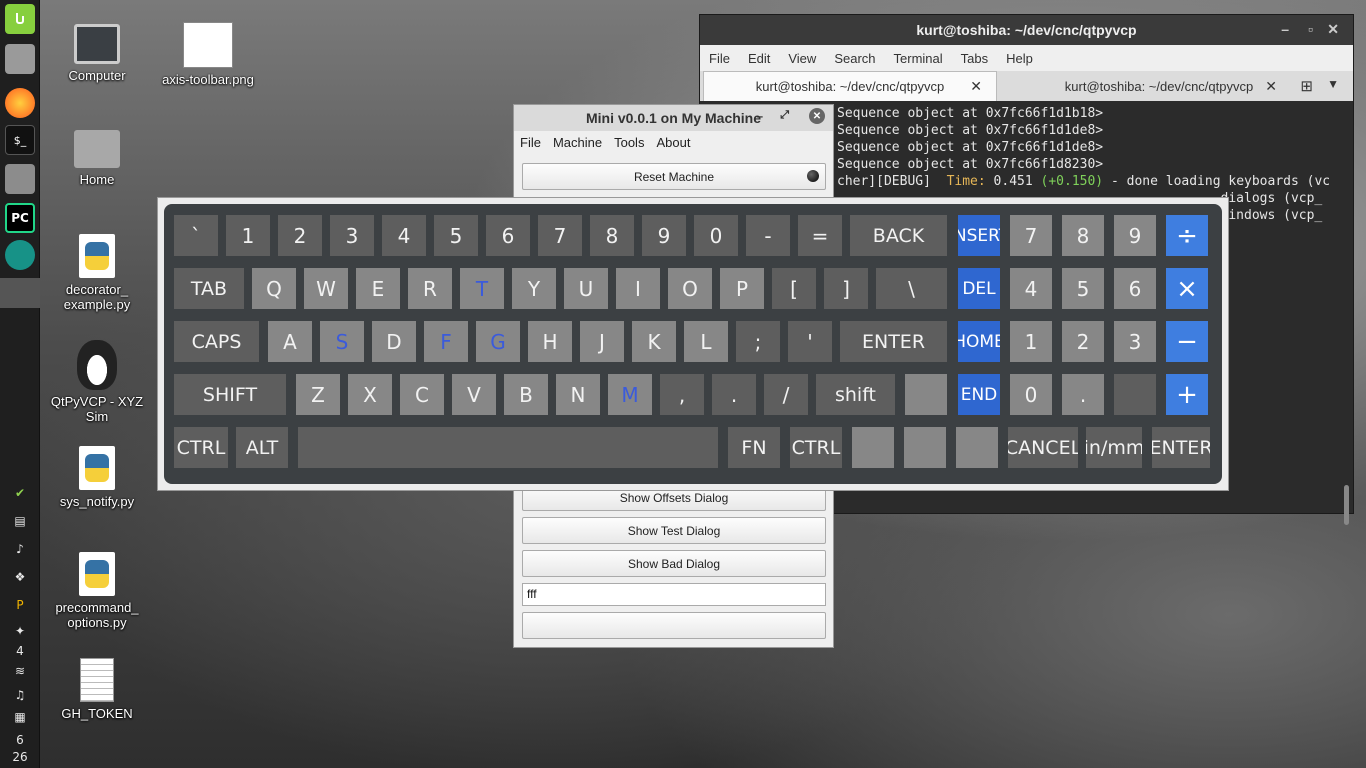  I want to click on clock-hour: 6, so click(20, 740).